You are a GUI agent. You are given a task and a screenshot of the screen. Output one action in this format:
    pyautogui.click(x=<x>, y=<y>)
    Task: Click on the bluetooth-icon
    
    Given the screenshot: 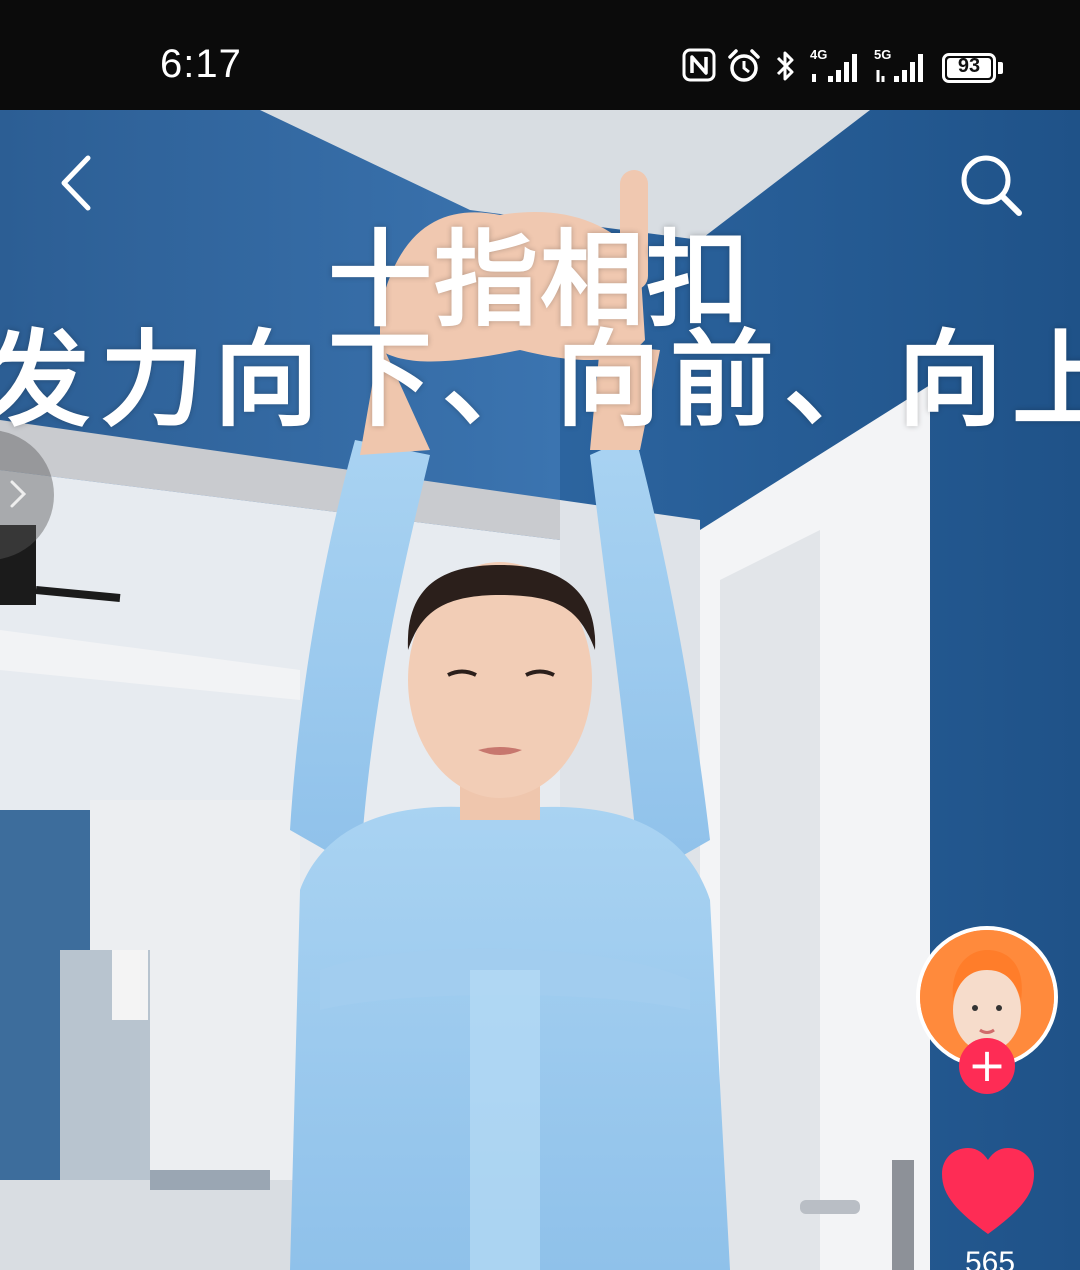 What is the action you would take?
    pyautogui.click(x=785, y=66)
    